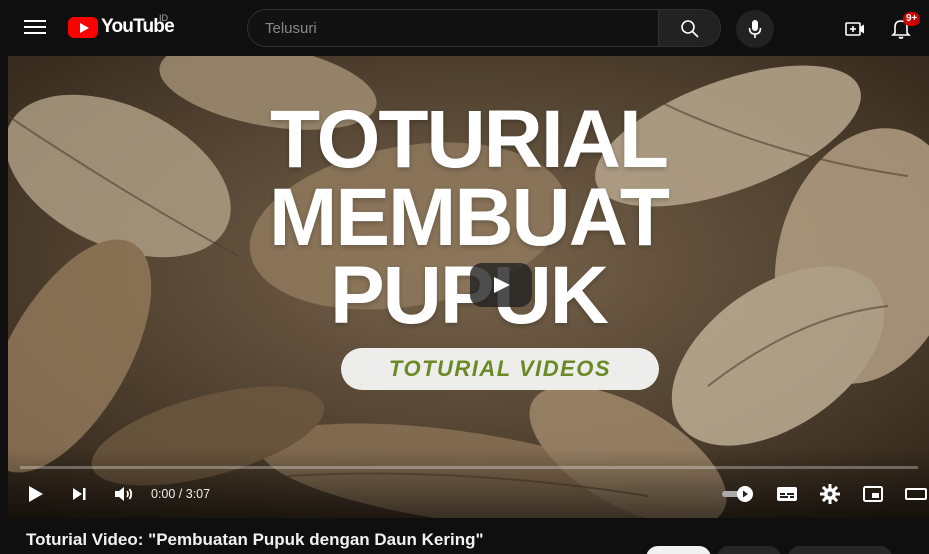  Describe the element at coordinates (181, 494) in the screenshot. I see `time-display: 0:00 / 3:07` at that location.